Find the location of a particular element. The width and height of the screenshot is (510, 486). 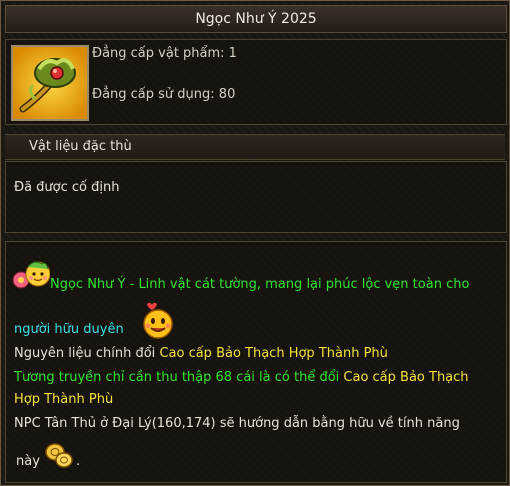

gold-coins-icon is located at coordinates (59, 455).